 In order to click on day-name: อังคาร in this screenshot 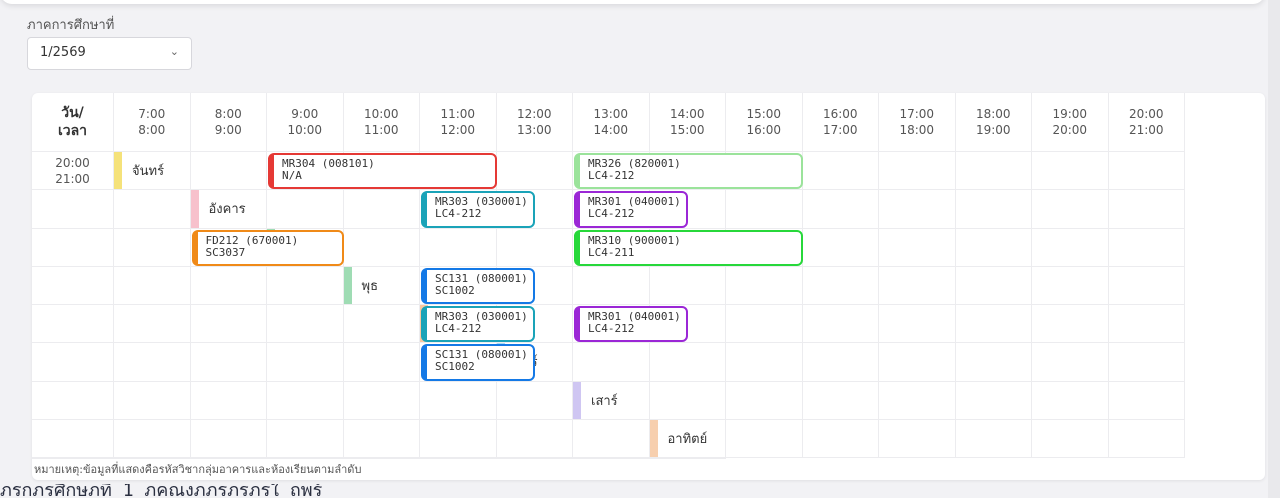, I will do `click(227, 210)`.